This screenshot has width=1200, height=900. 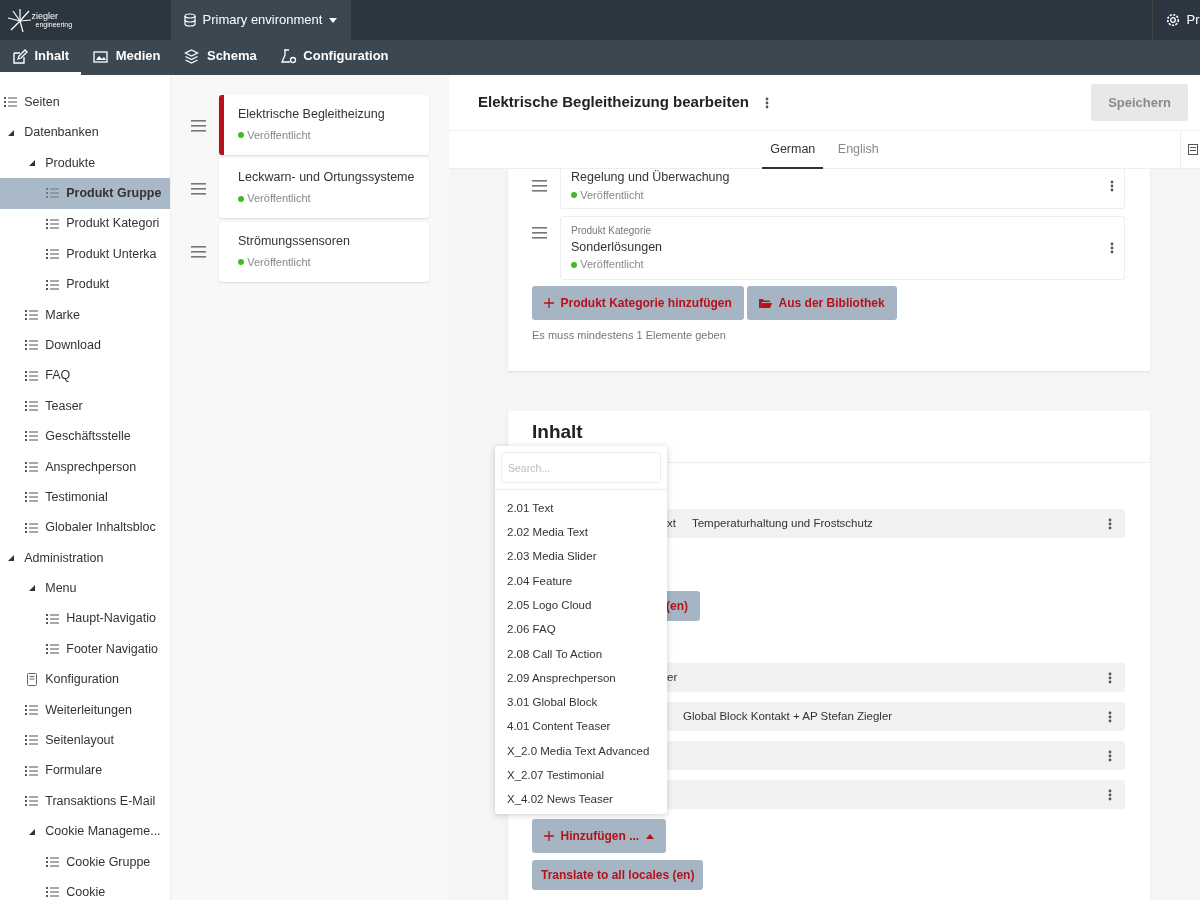 What do you see at coordinates (842, 247) in the screenshot?
I see `category-item: Produkt Kategorie Sonderlösungen Veröffentlicht` at bounding box center [842, 247].